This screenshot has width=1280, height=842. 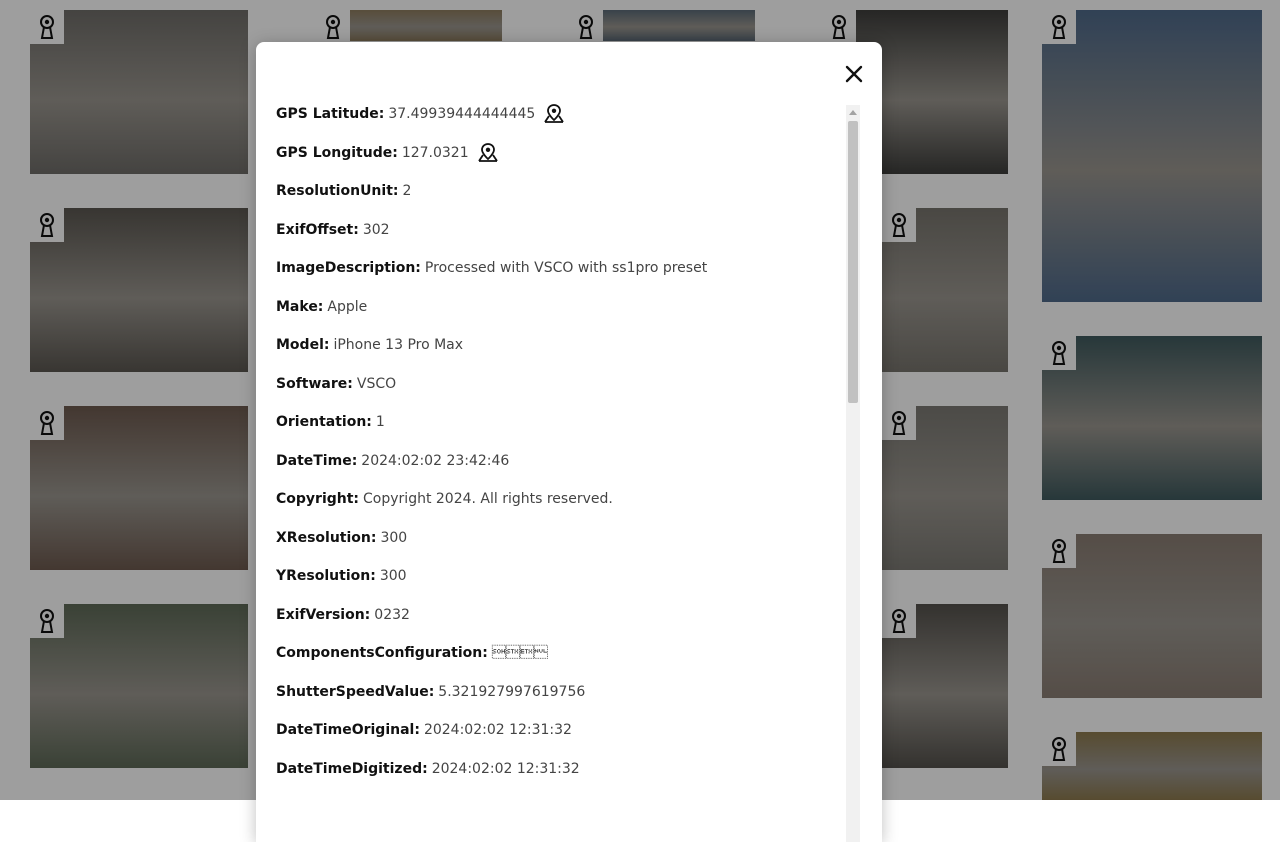 I want to click on exif-key: XResolution:, so click(x=326, y=537).